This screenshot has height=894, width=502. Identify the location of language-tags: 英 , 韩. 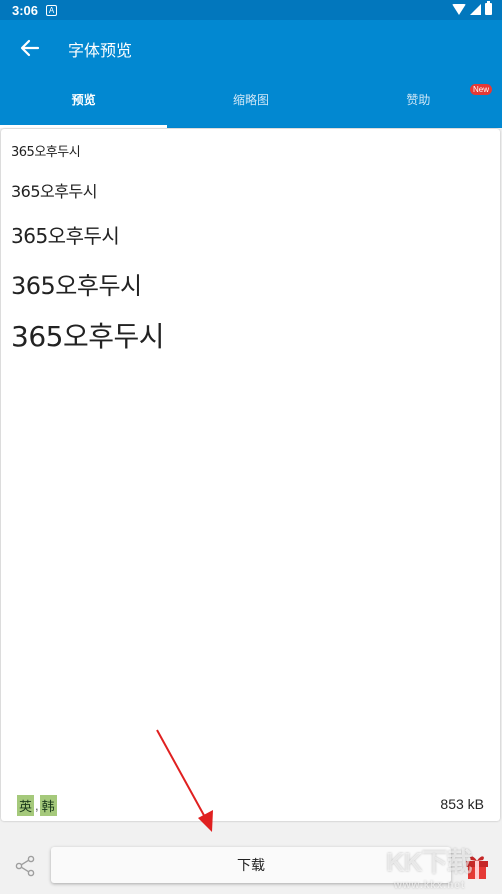
(37, 805).